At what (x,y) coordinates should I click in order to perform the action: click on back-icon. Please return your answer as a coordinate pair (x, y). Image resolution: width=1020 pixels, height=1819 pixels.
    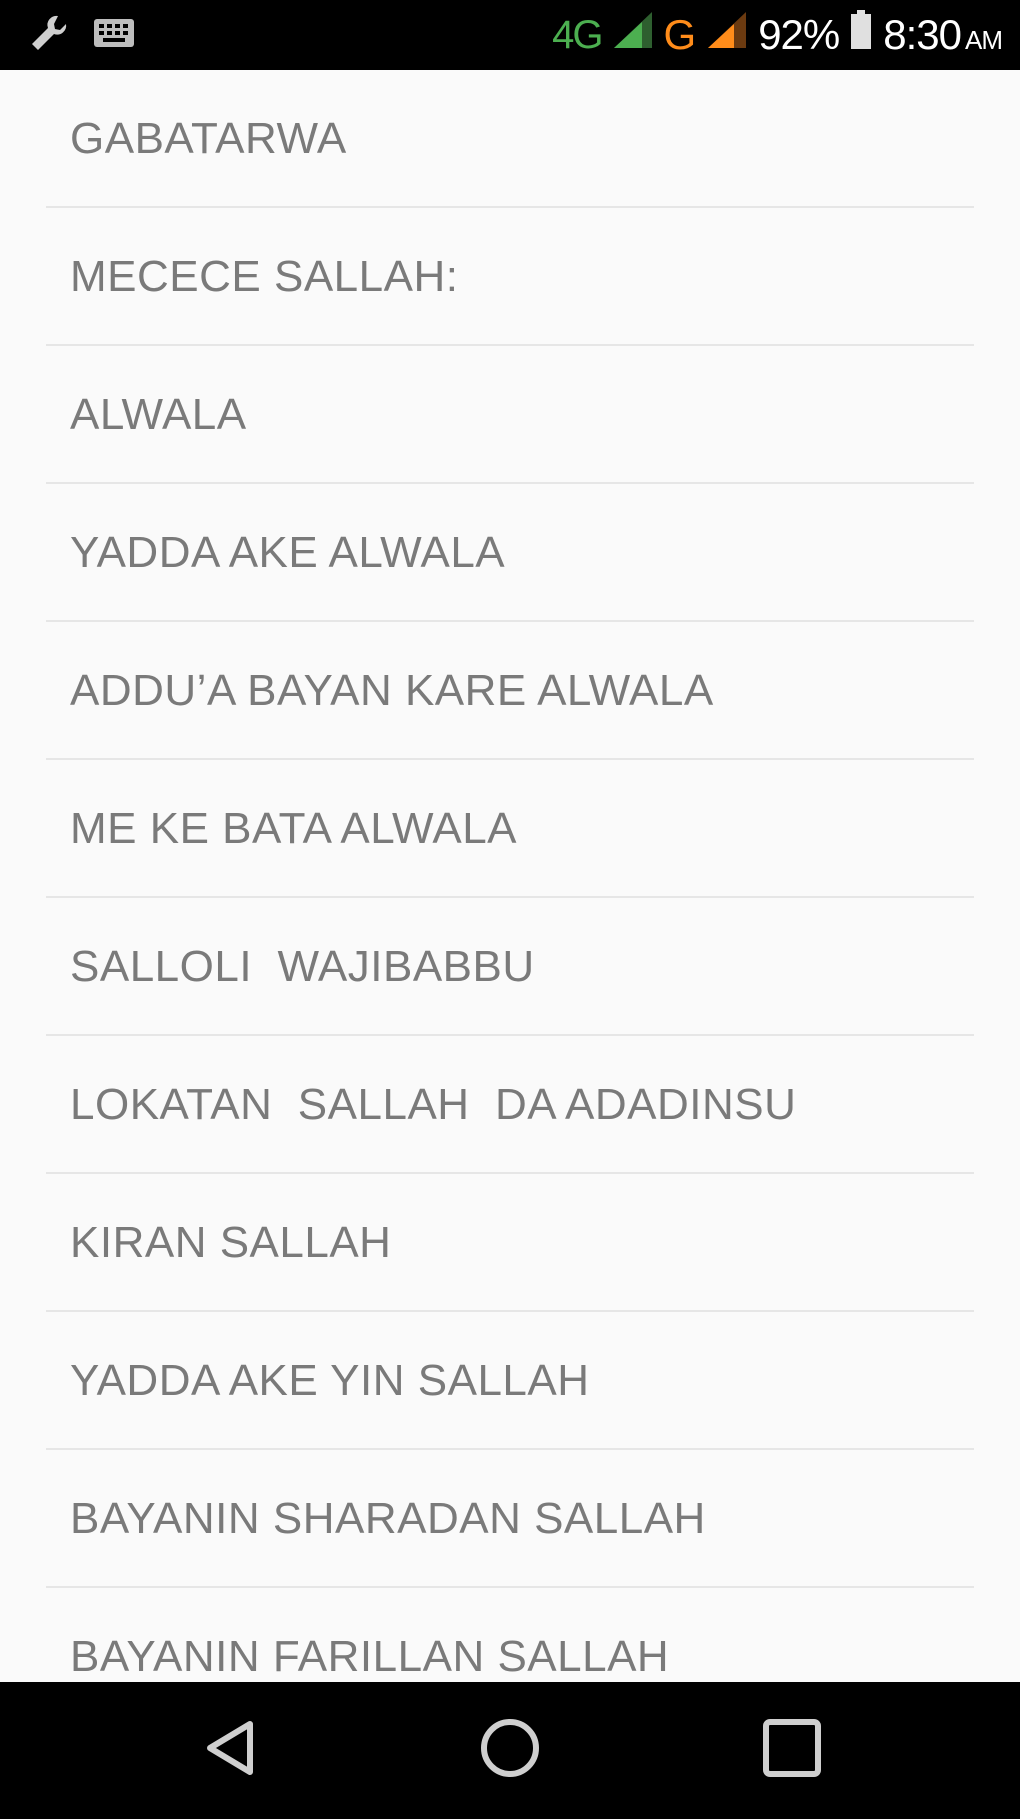
    Looking at the image, I should click on (230, 1750).